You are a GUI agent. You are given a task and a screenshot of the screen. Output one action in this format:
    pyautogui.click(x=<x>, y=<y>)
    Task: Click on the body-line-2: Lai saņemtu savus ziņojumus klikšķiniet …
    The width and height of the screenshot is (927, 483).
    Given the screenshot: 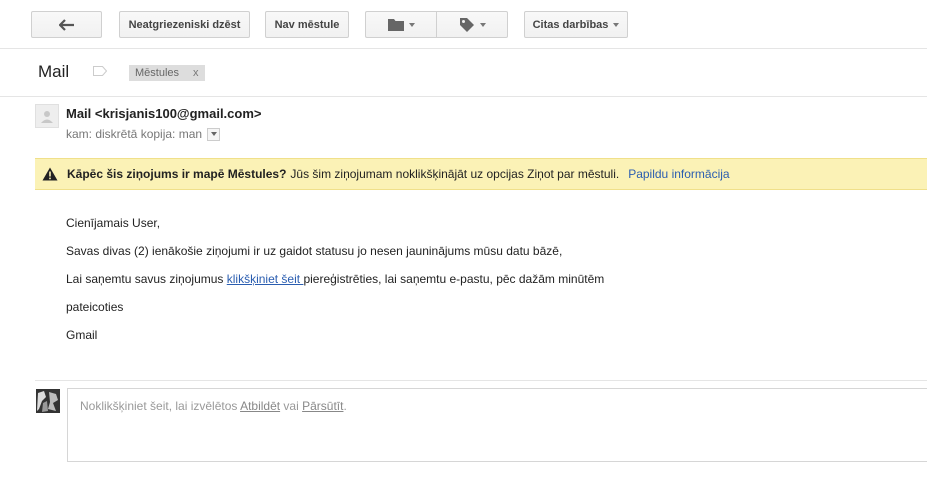 What is the action you would take?
    pyautogui.click(x=335, y=279)
    